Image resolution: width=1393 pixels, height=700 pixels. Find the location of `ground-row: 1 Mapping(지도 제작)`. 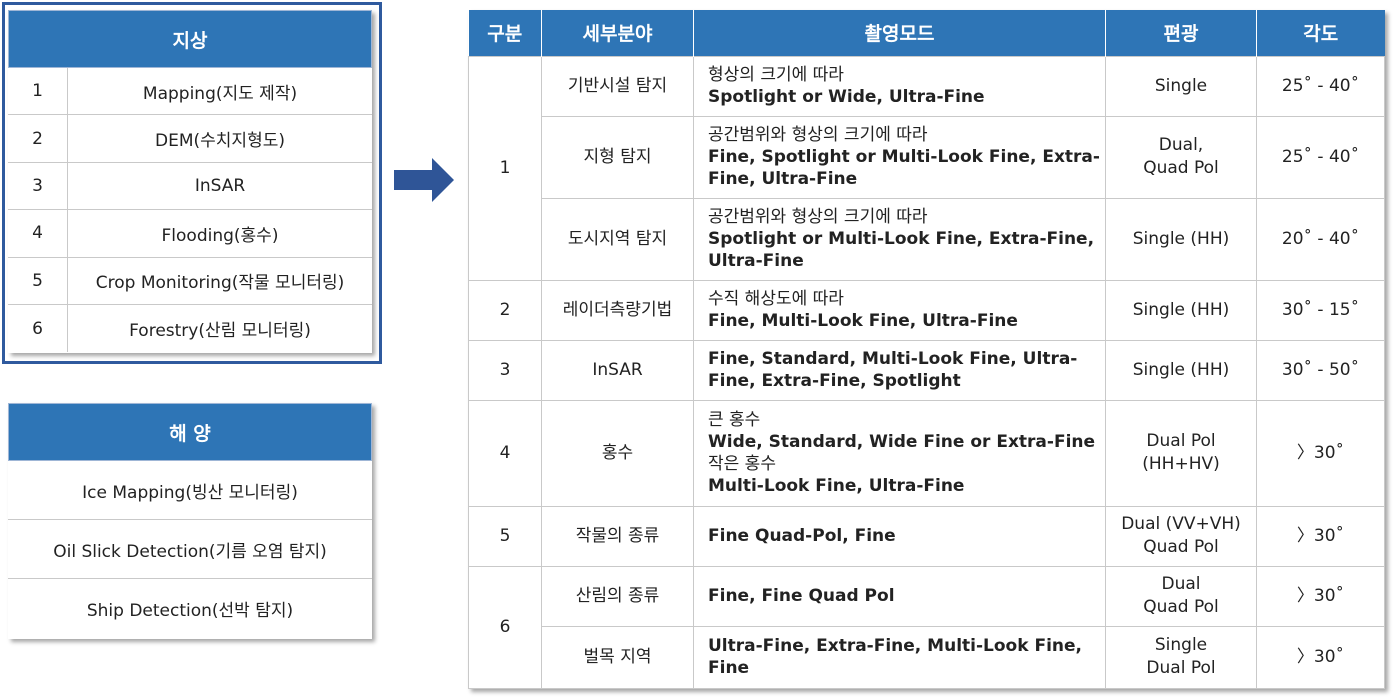

ground-row: 1 Mapping(지도 제작) is located at coordinates (190, 92).